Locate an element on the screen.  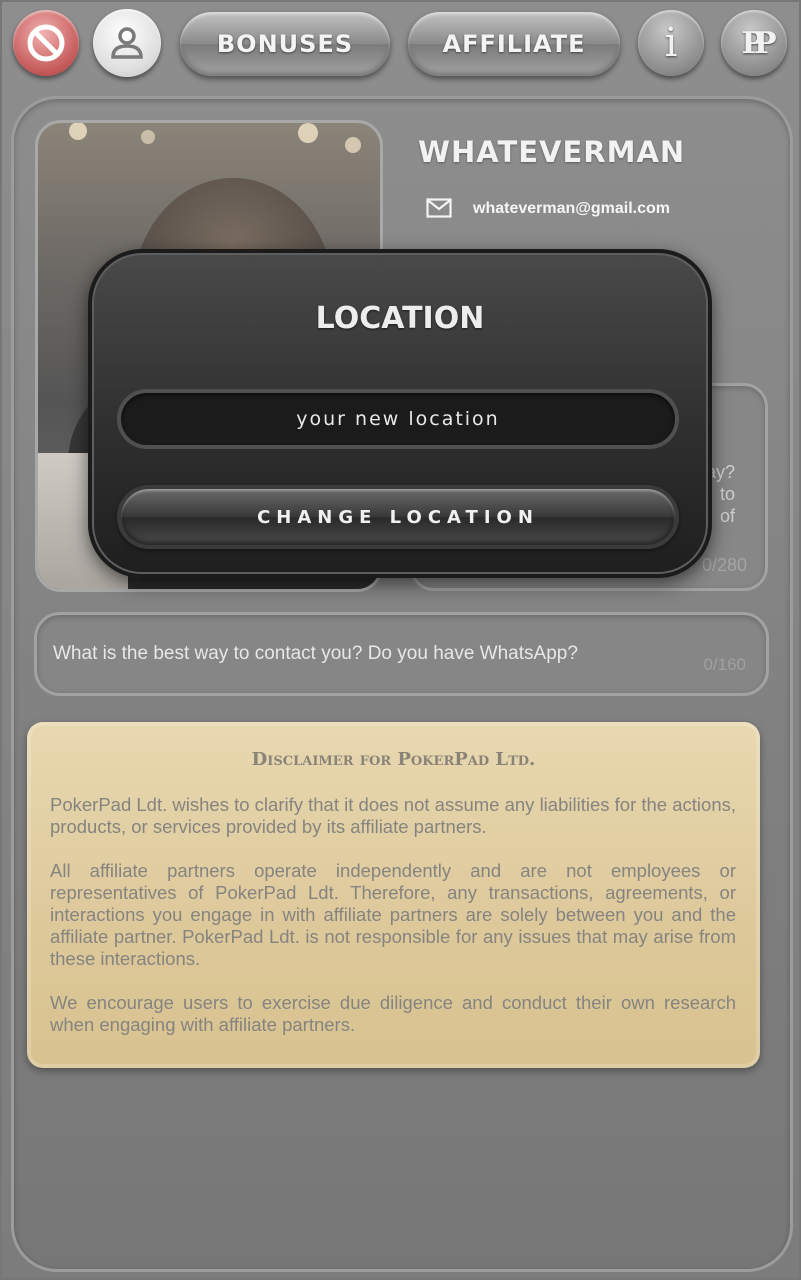
pokerpad-logo-button: PP is located at coordinates (754, 43).